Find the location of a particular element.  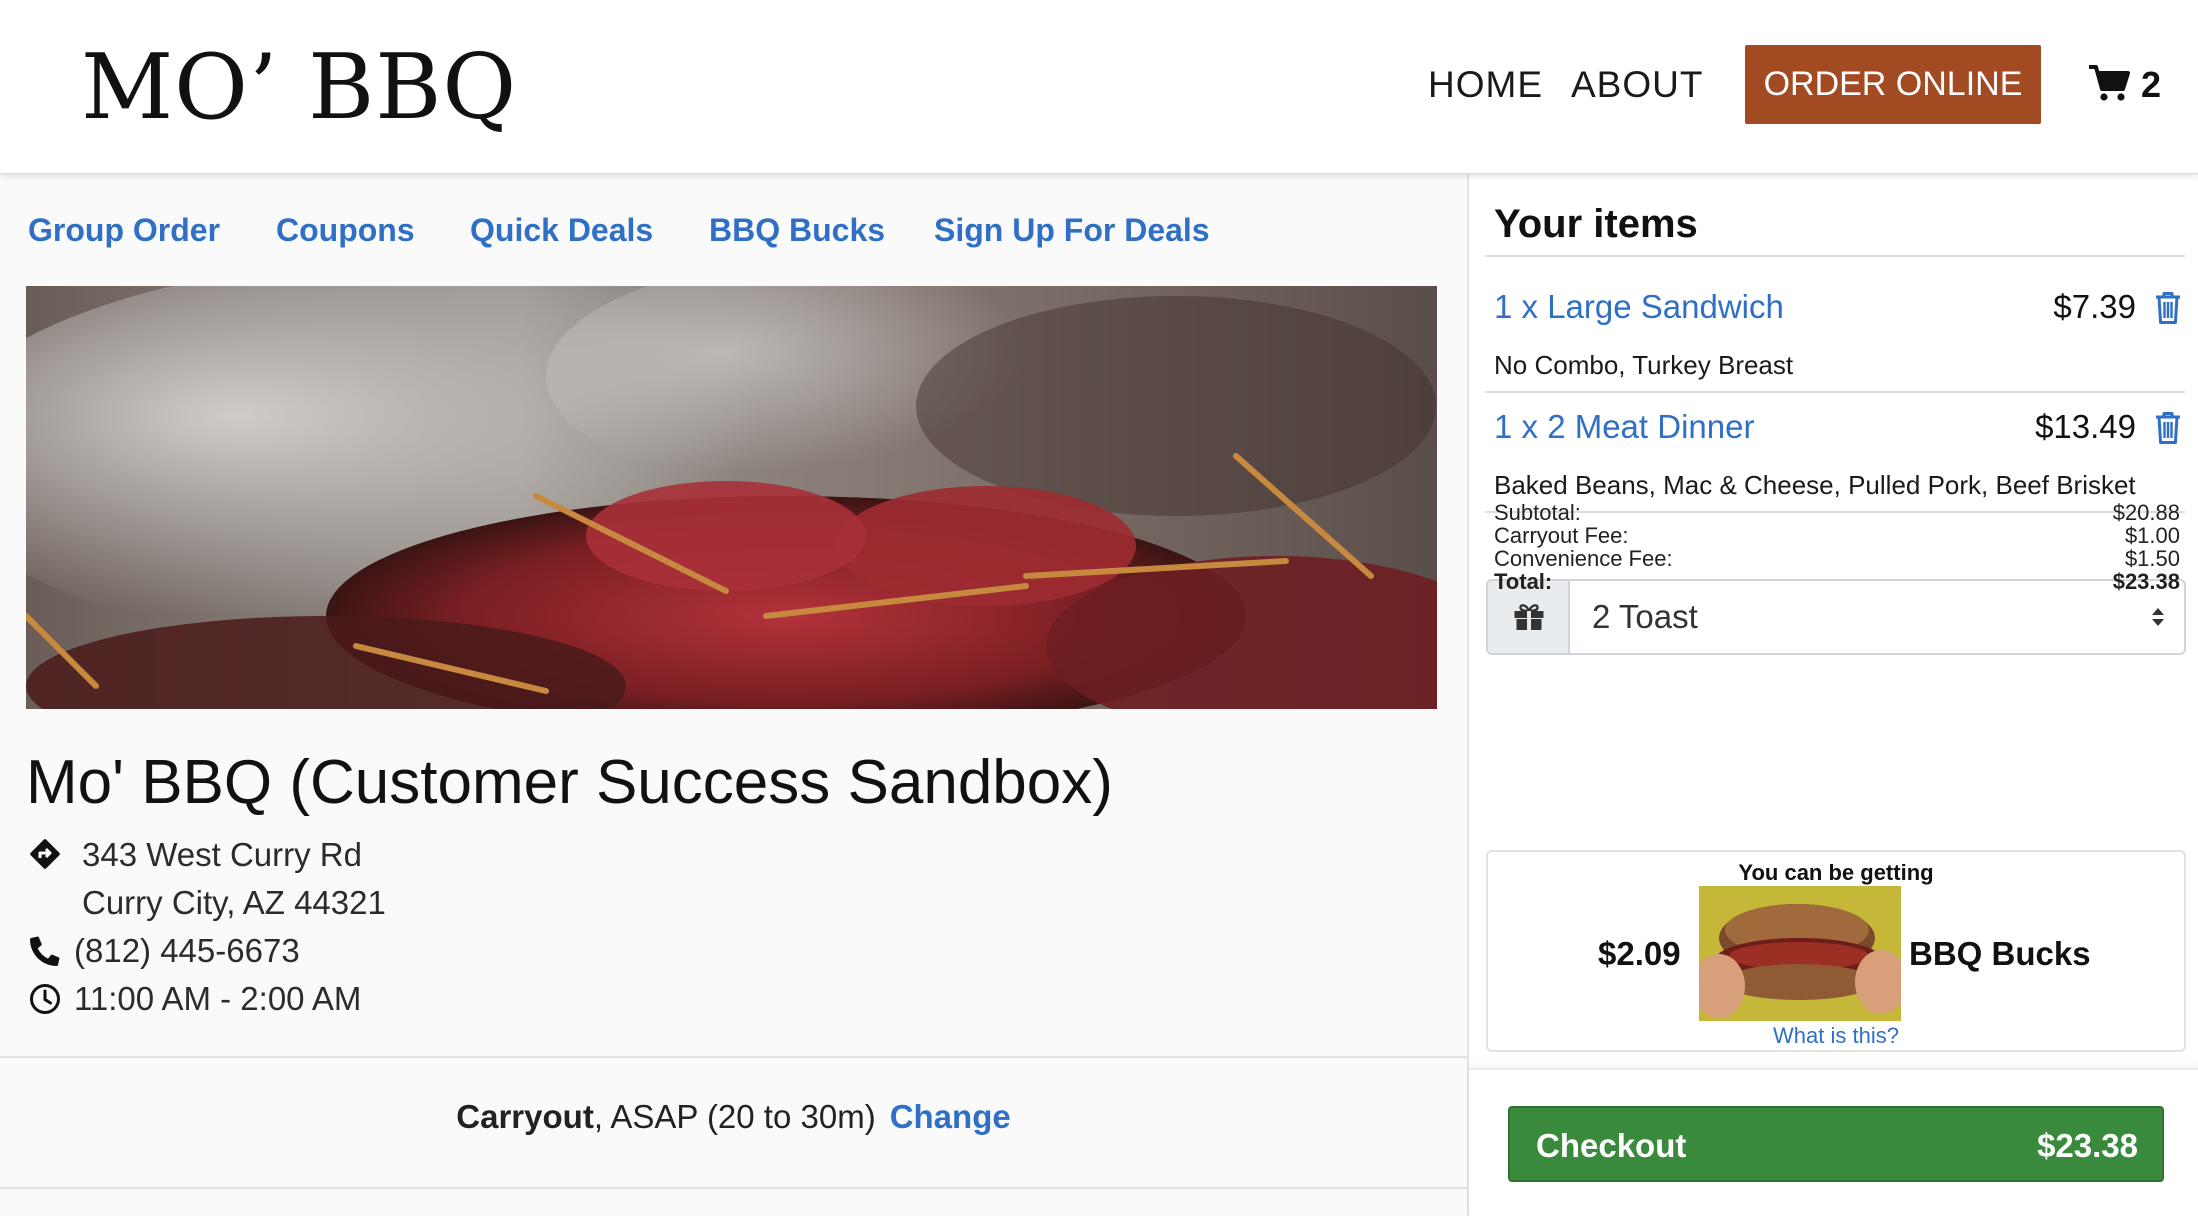

checkout-button: Checkout $23.38 is located at coordinates (1836, 1144).